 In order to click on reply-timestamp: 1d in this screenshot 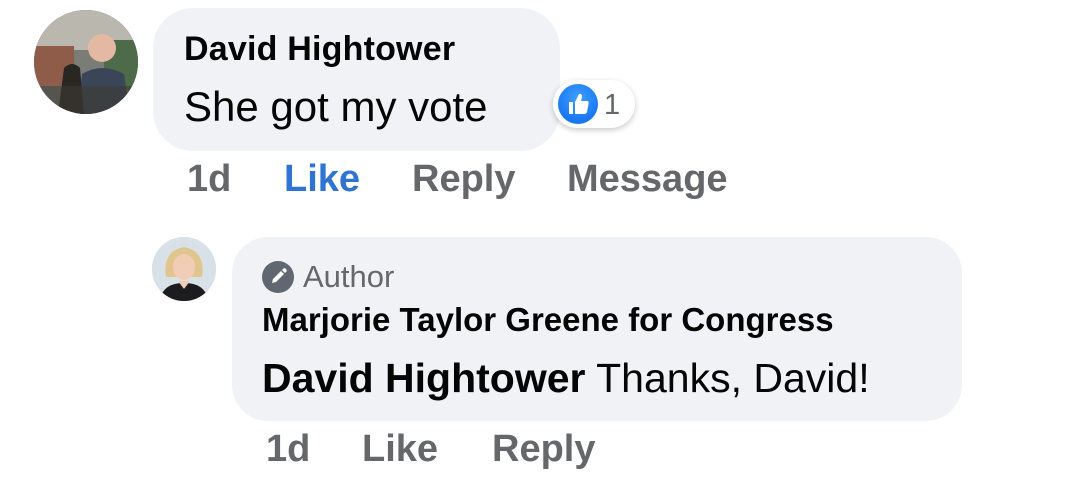, I will do `click(288, 449)`.